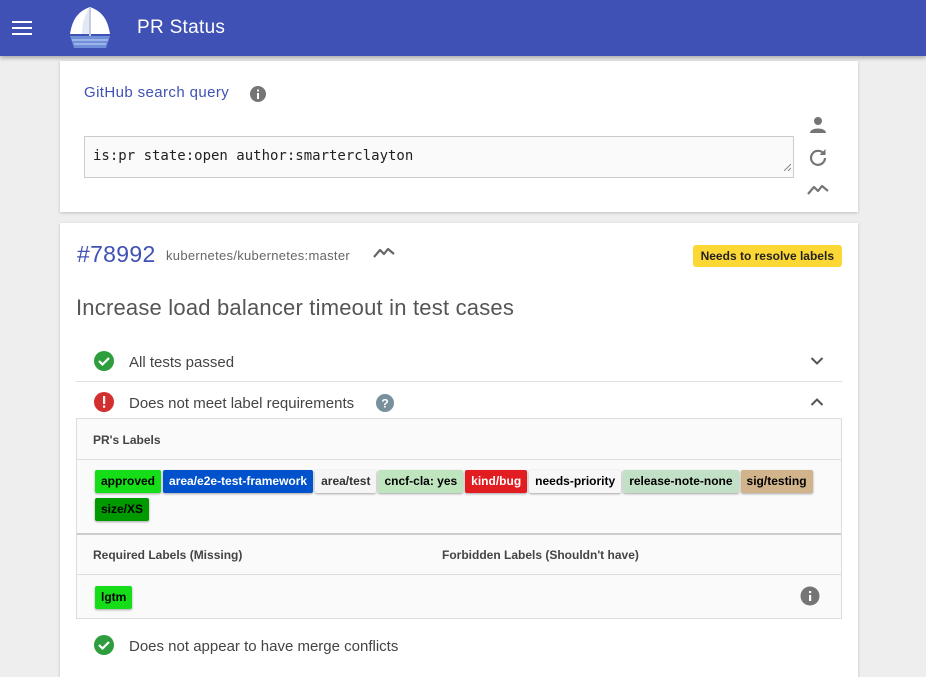  I want to click on search-query-text: is:pr state:open author:smarterclayton, so click(253, 156).